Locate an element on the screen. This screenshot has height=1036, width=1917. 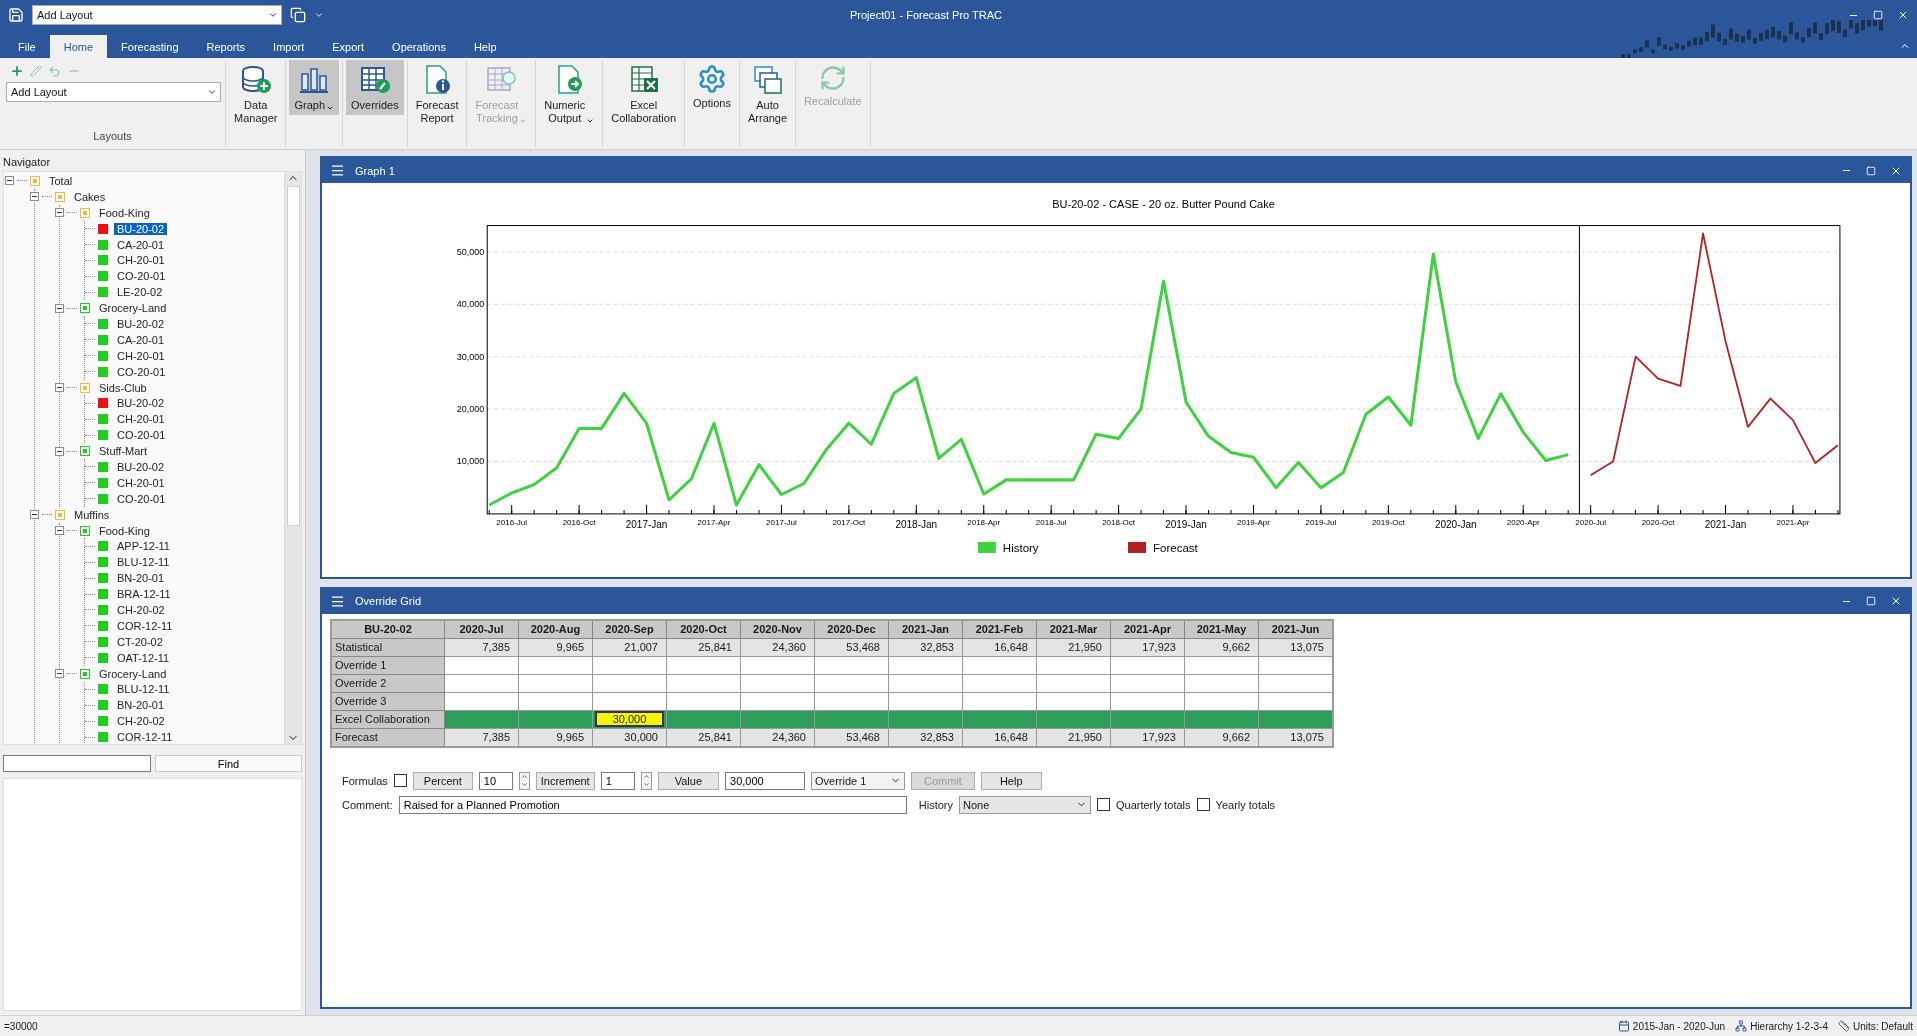
increment-button: Increment is located at coordinates (565, 780).